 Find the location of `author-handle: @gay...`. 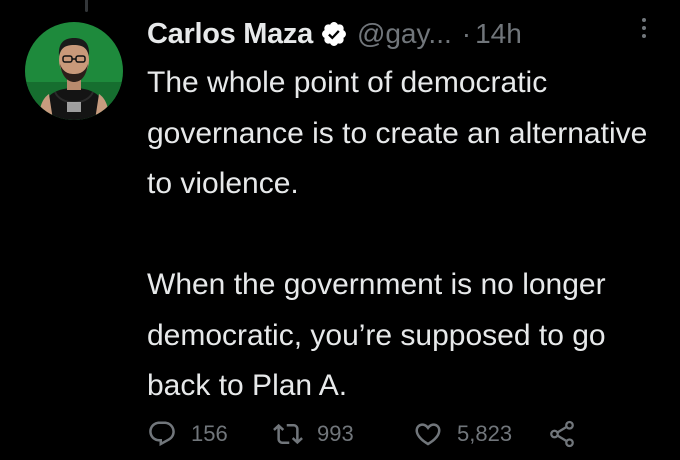

author-handle: @gay... is located at coordinates (404, 34).